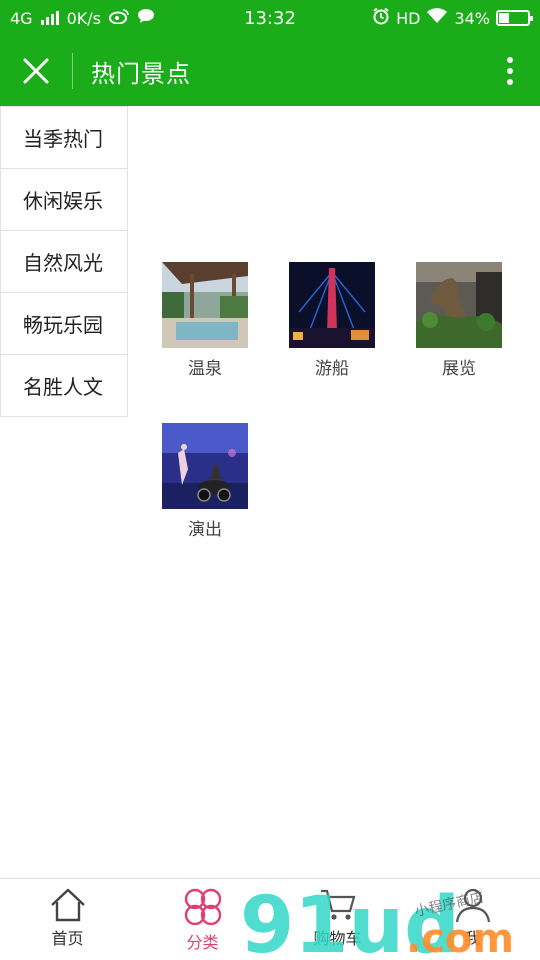 This screenshot has height=960, width=540. I want to click on cart-icon, so click(337, 904).